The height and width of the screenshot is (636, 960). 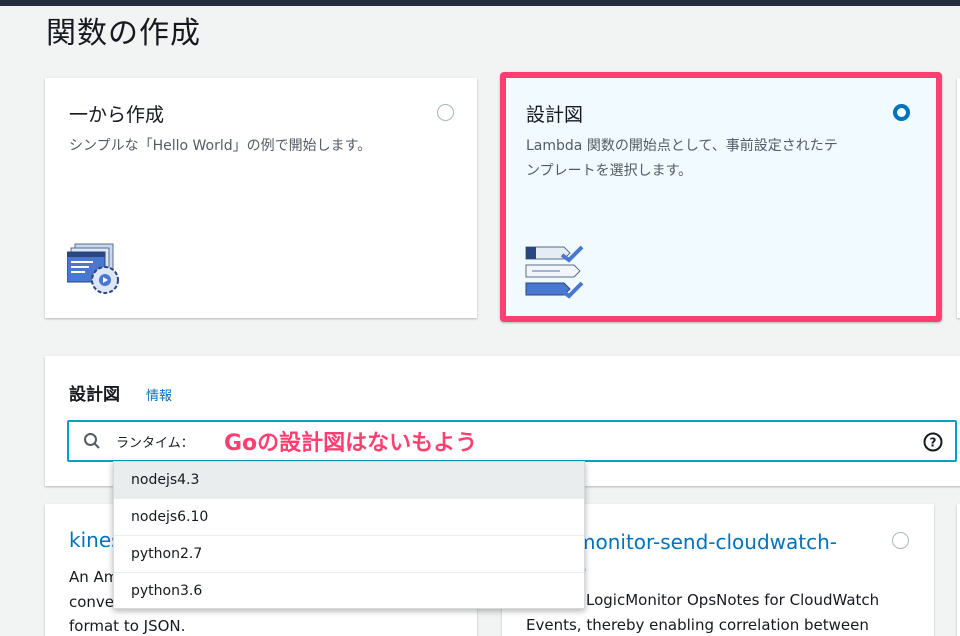 I want to click on info-link: 情報, so click(x=159, y=394).